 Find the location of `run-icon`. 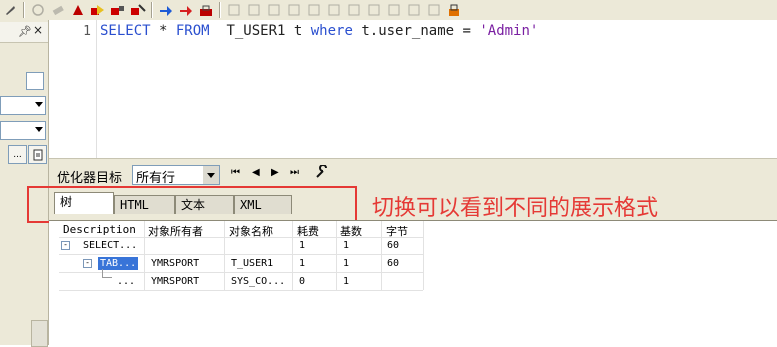

run-icon is located at coordinates (98, 10).